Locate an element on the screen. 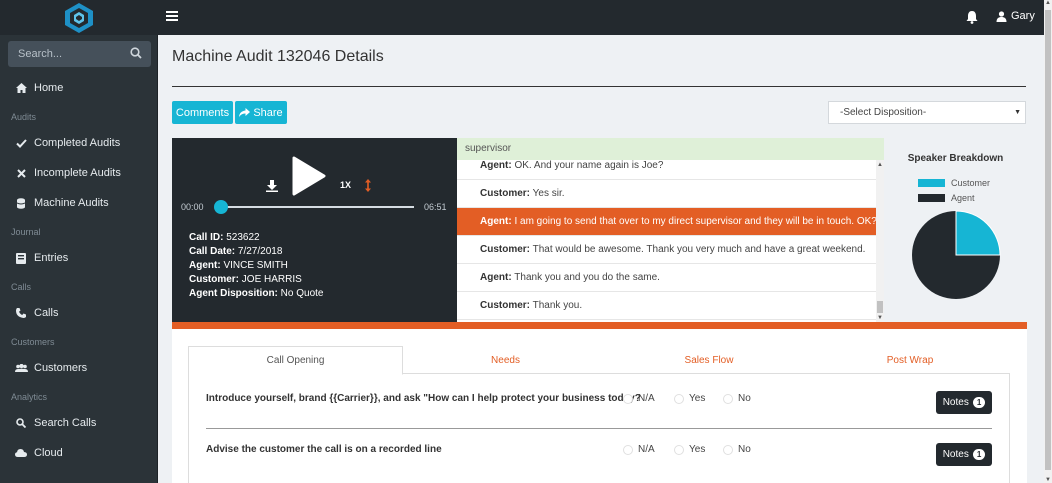  sidebar-item-label: Completed Audits is located at coordinates (77, 143).